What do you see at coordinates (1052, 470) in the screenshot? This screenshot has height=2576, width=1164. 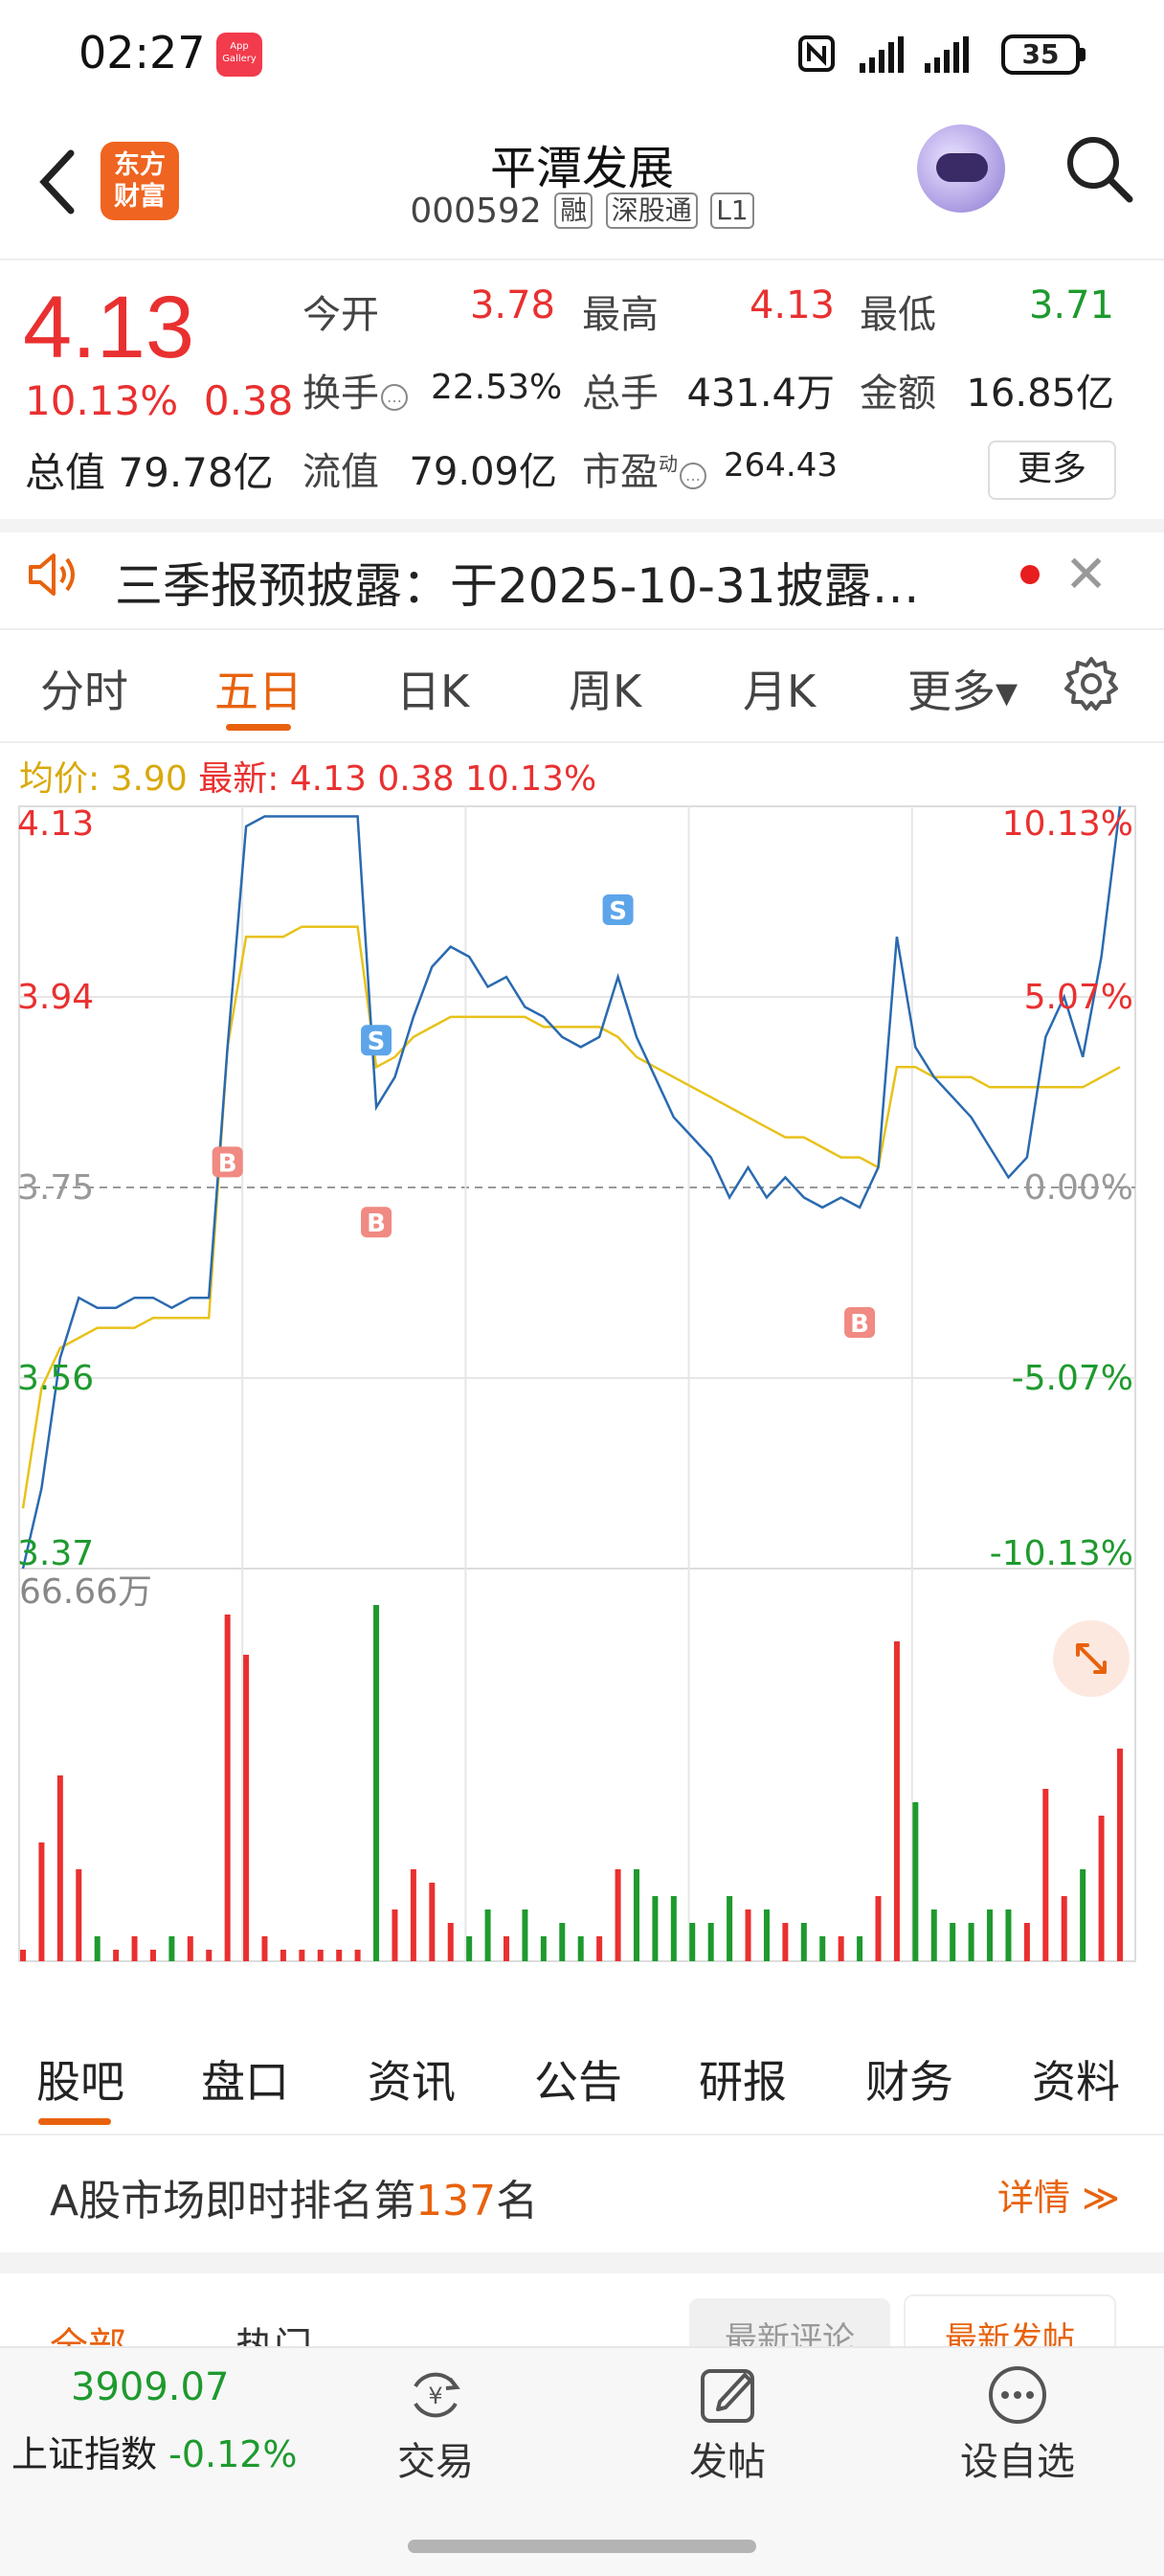 I see `more-button: 更多` at bounding box center [1052, 470].